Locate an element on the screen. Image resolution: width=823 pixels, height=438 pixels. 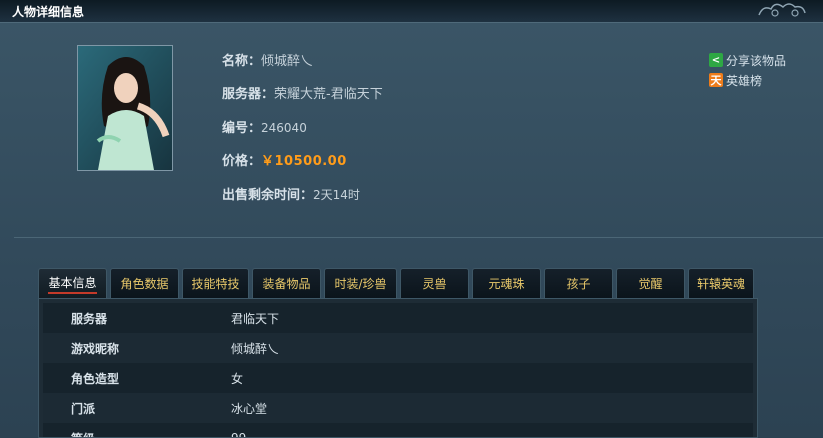
tab-character-data: 角色数据 is located at coordinates (144, 283).